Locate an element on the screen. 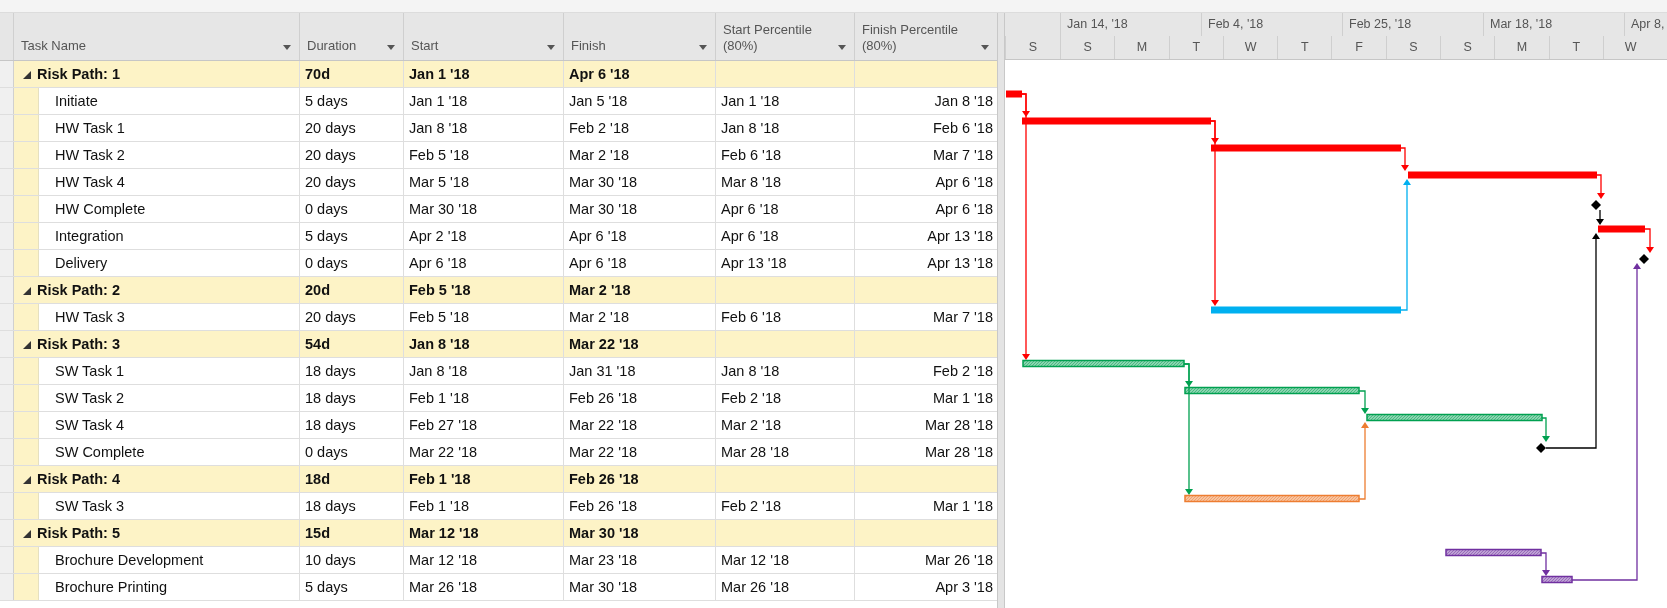 The image size is (1667, 608). task-row: Brochure Printing 5 days Mar 26 '18 Mar 30 '18 Mar 26 '18 Apr 3 '18 is located at coordinates (498, 587).